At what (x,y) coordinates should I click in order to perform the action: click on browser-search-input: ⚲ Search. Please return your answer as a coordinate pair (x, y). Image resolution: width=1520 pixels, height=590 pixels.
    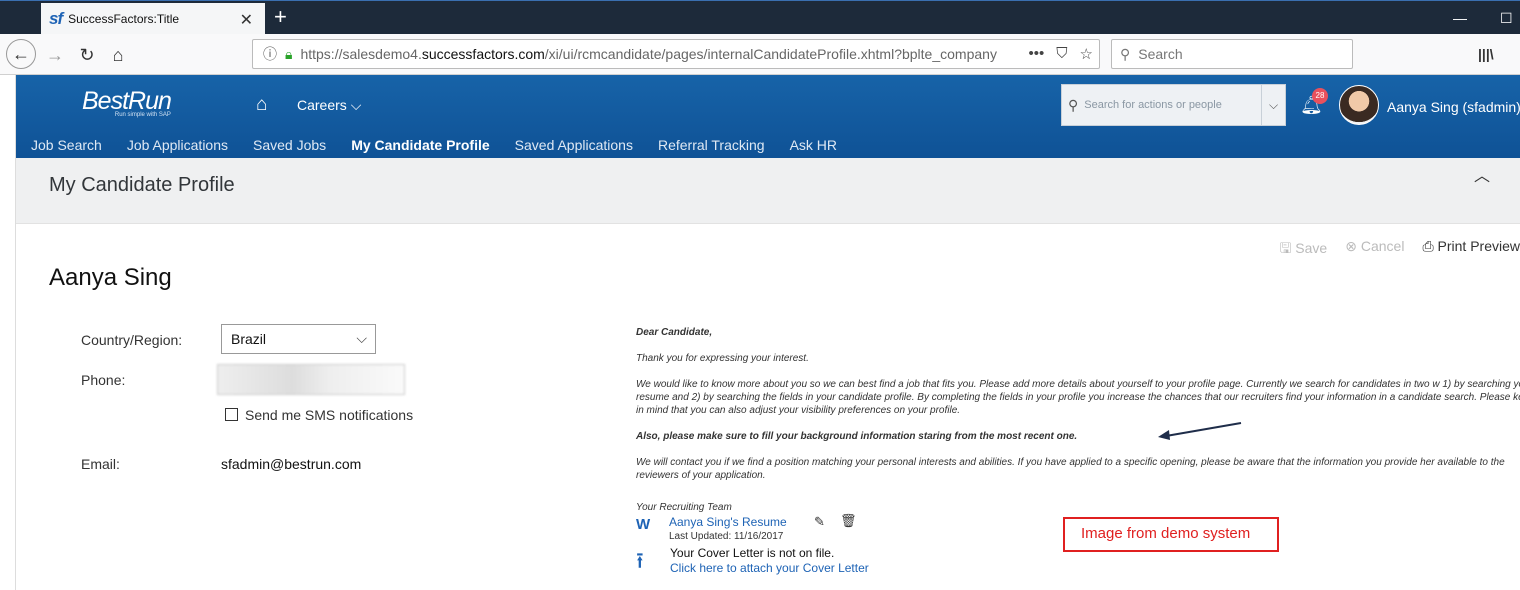
    Looking at the image, I should click on (1232, 54).